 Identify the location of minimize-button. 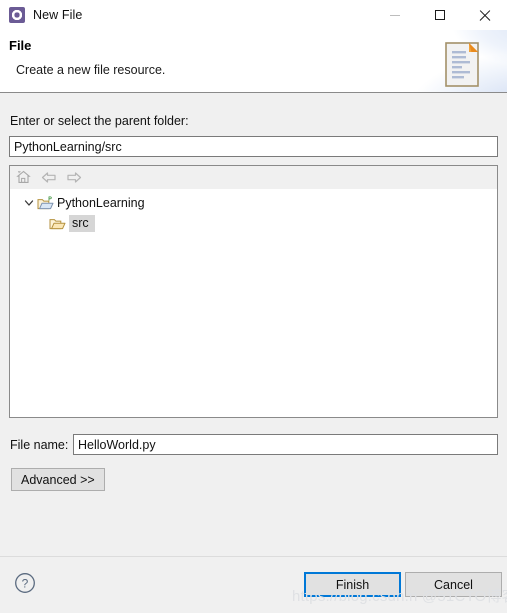
(394, 15).